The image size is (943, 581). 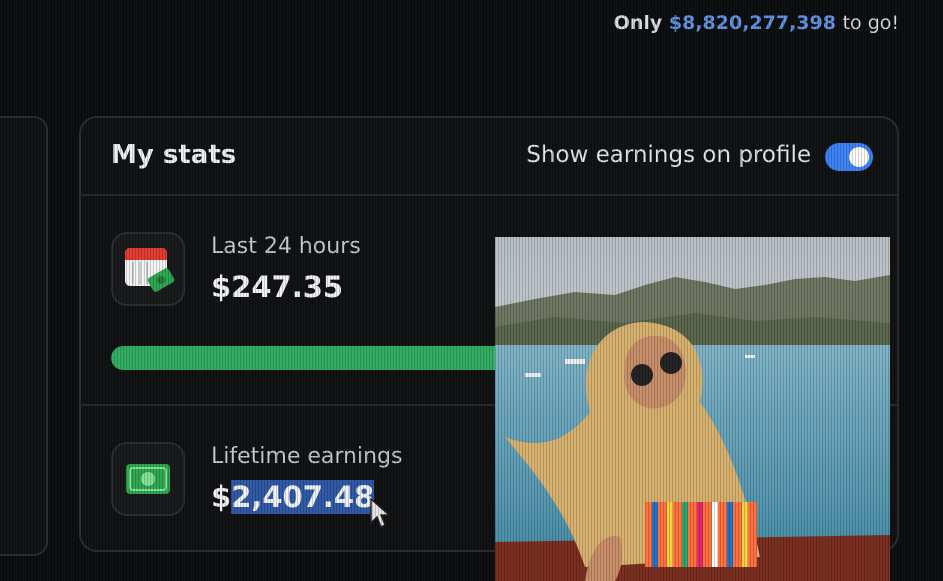 What do you see at coordinates (638, 23) in the screenshot?
I see `goal-prefix: Only` at bounding box center [638, 23].